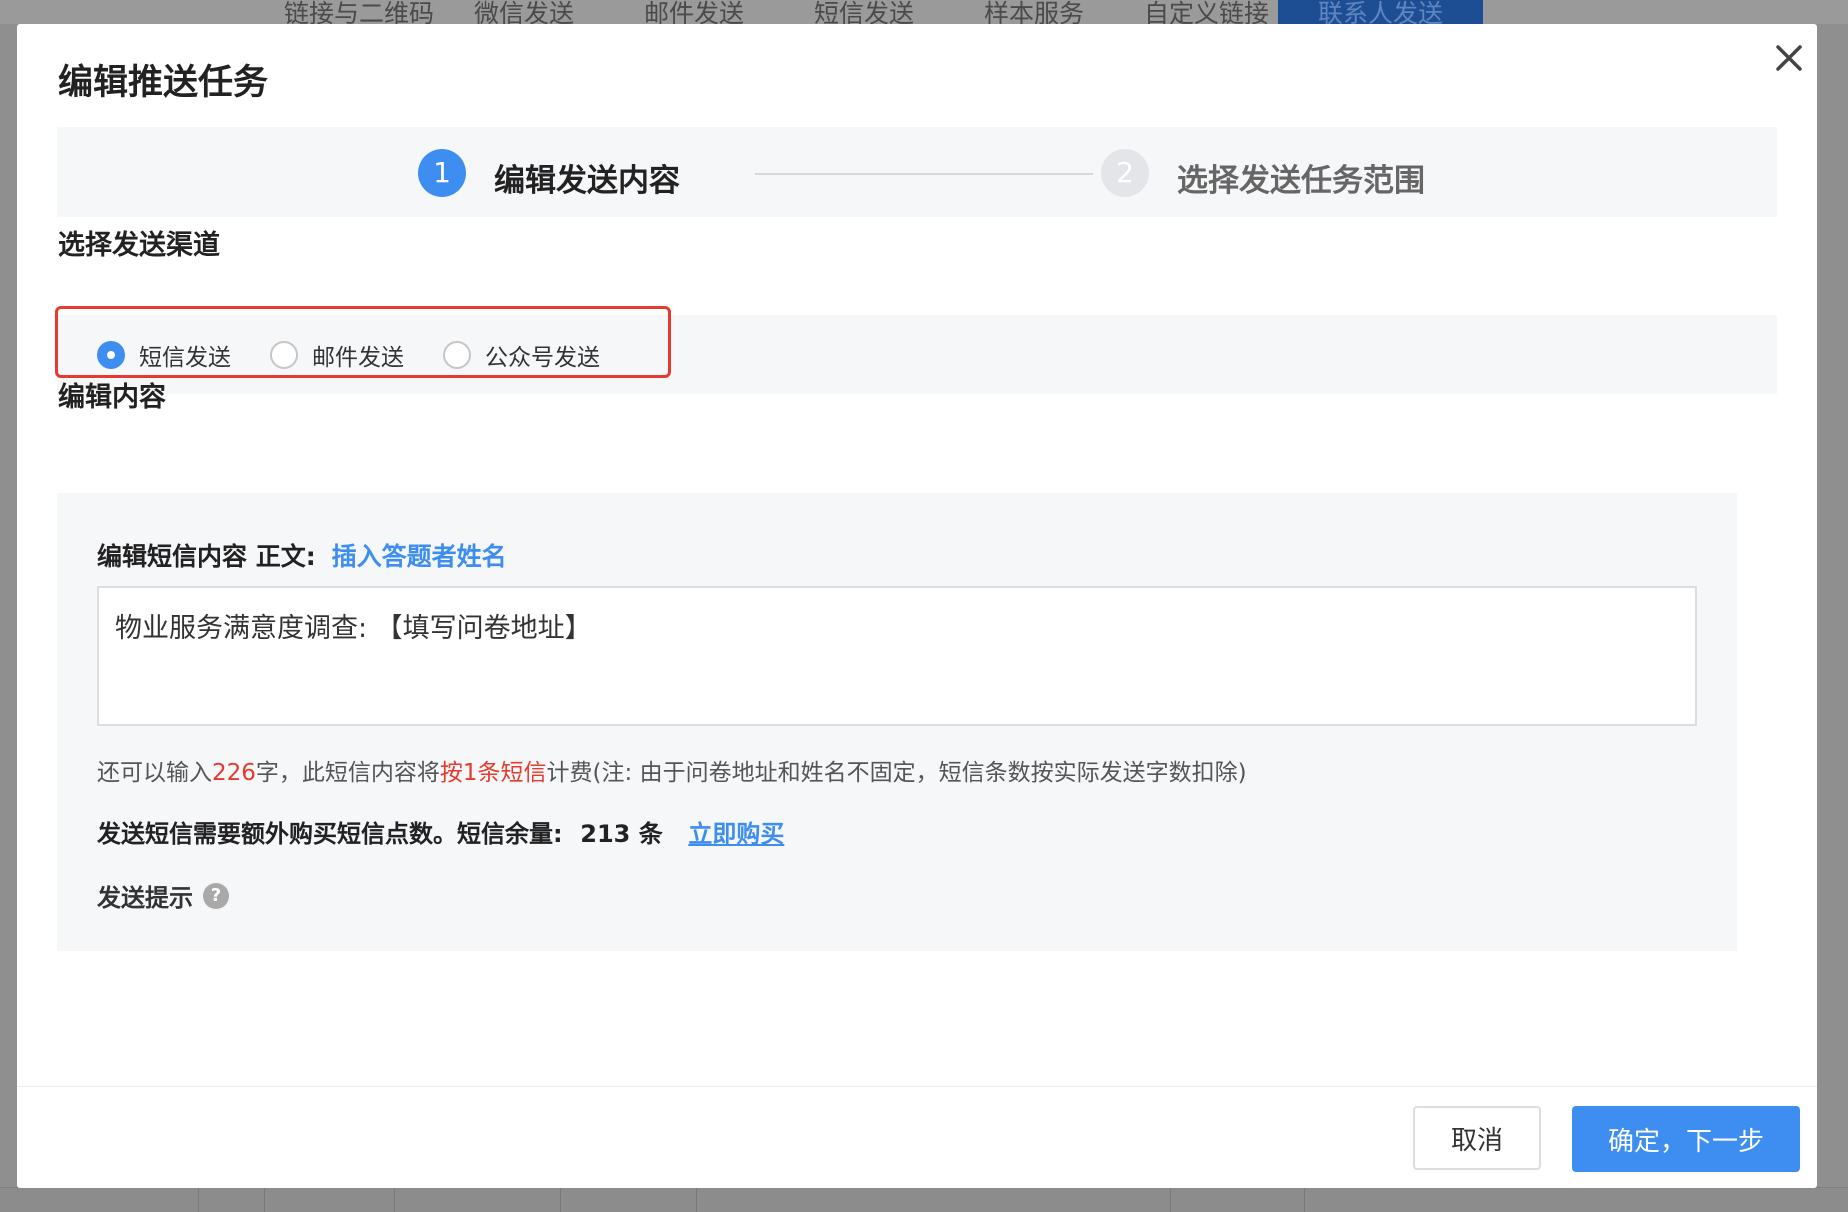 This screenshot has height=1212, width=1848. Describe the element at coordinates (1477, 1138) in the screenshot. I see `cancel-button: 取消` at that location.